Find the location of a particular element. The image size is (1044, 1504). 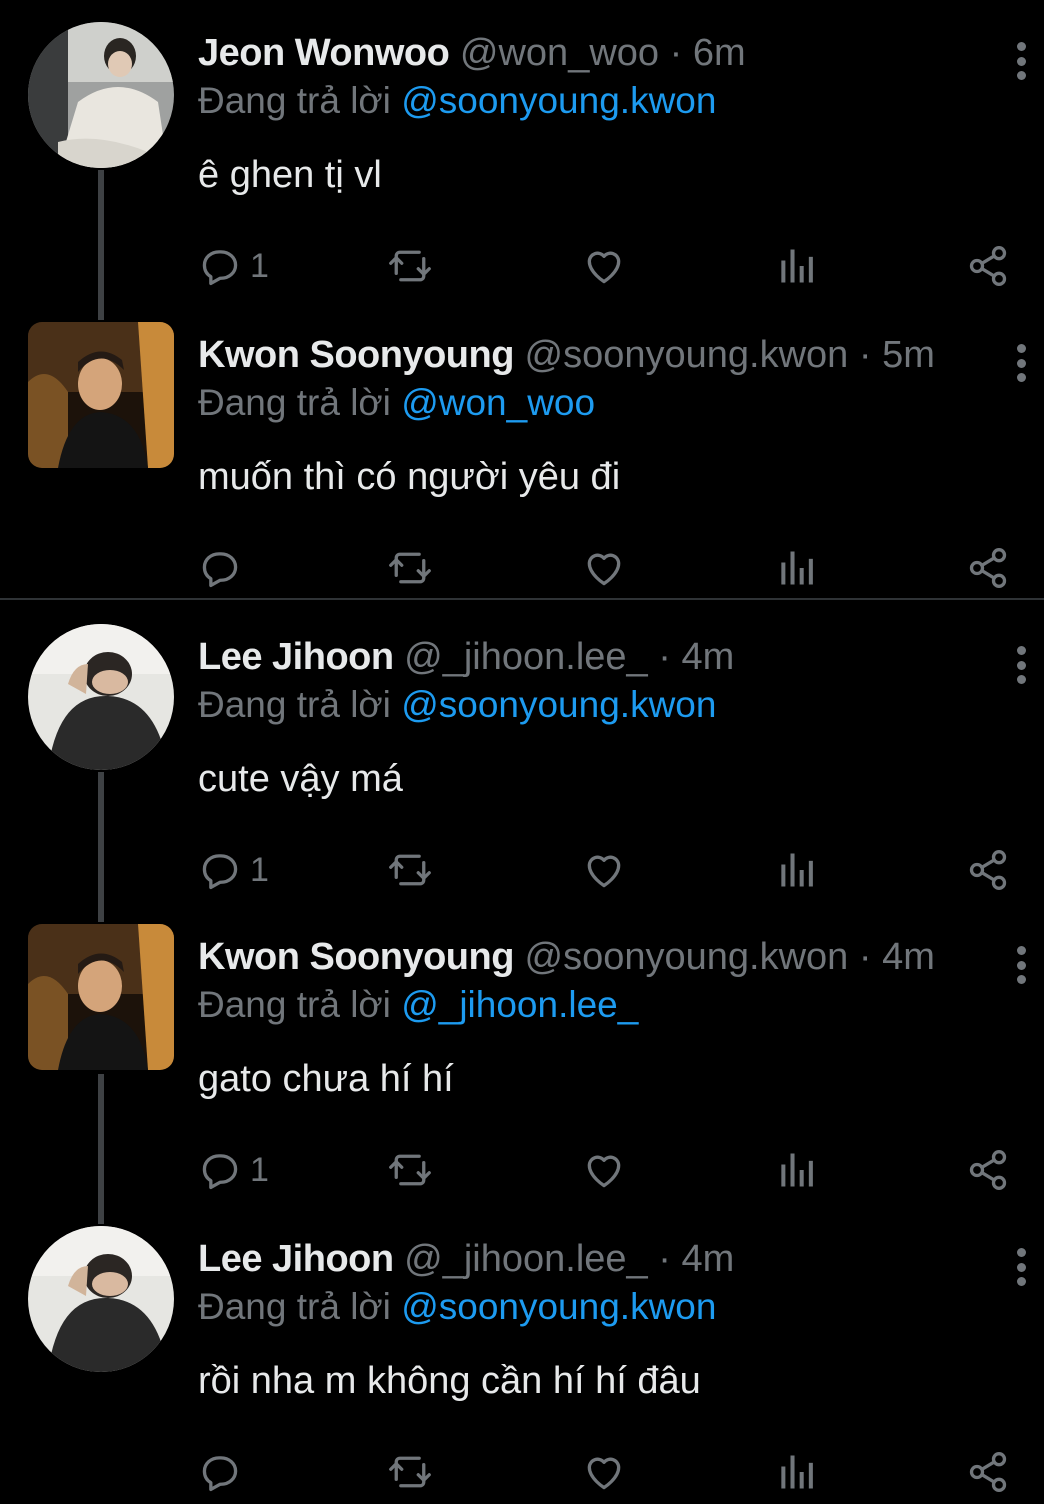

tweet-text: muốn thì có người yêu đi is located at coordinates (409, 477).